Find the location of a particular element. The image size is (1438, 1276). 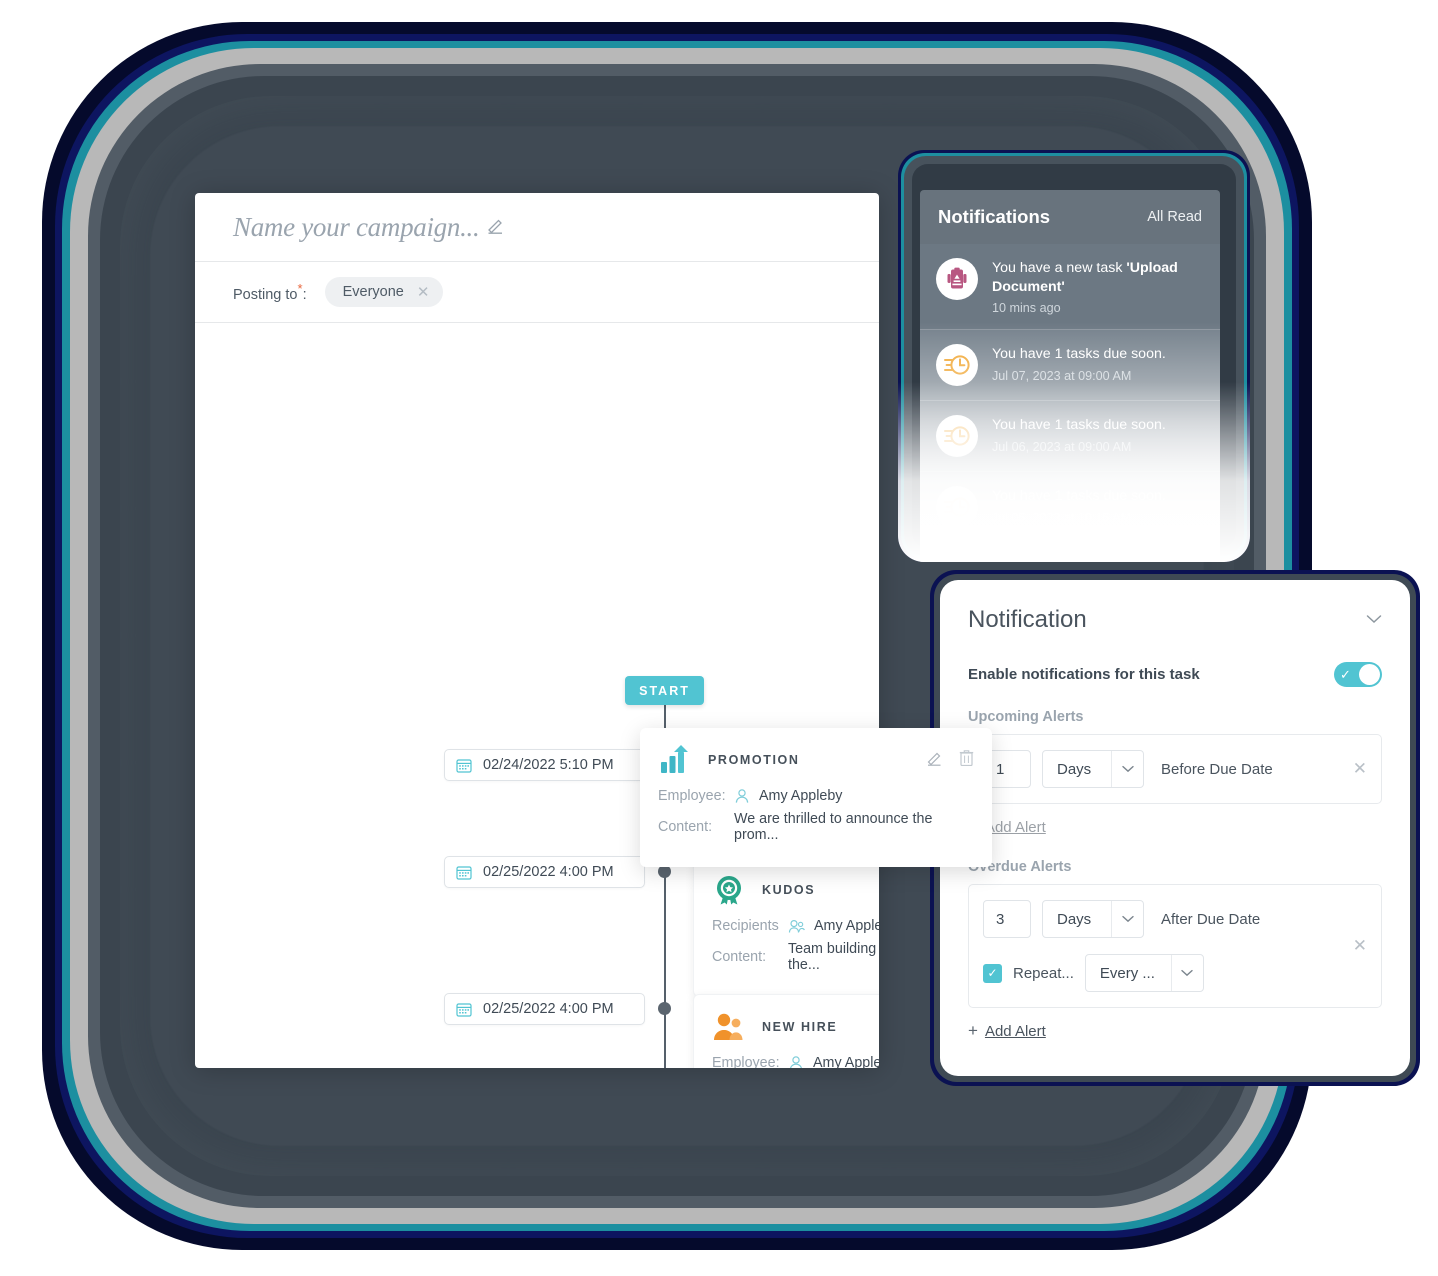

settings-title: Notification is located at coordinates (1027, 619).